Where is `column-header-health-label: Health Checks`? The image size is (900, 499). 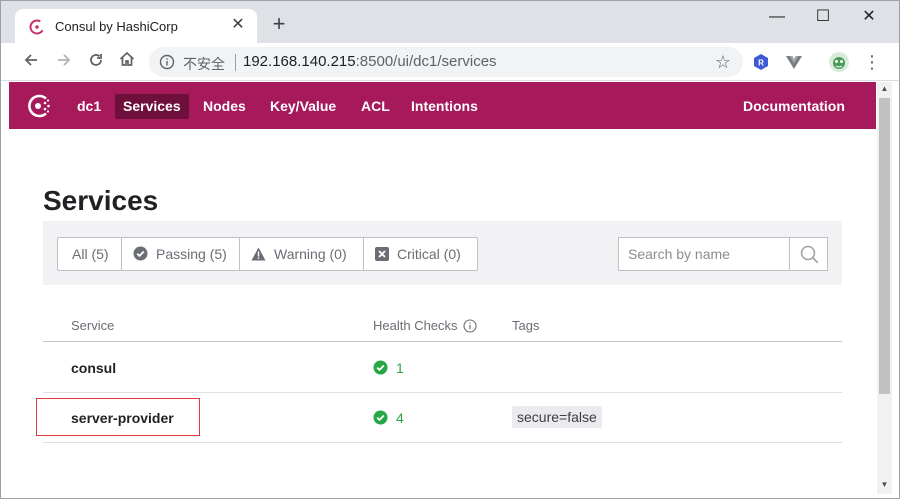
column-header-health-label: Health Checks is located at coordinates (415, 325).